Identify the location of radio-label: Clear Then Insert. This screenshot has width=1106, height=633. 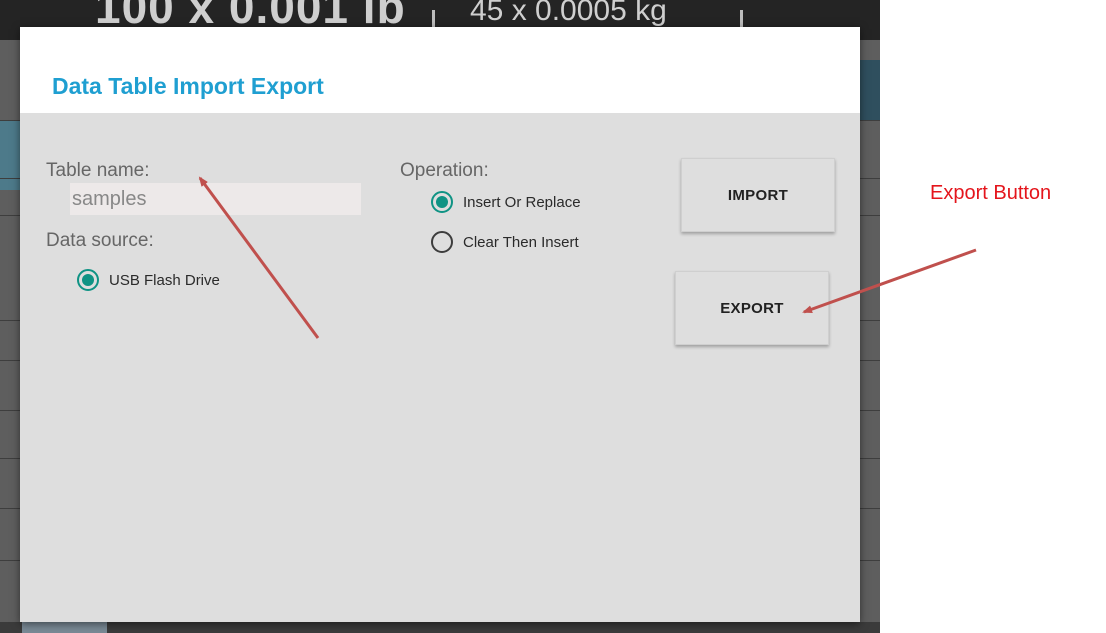
(521, 242).